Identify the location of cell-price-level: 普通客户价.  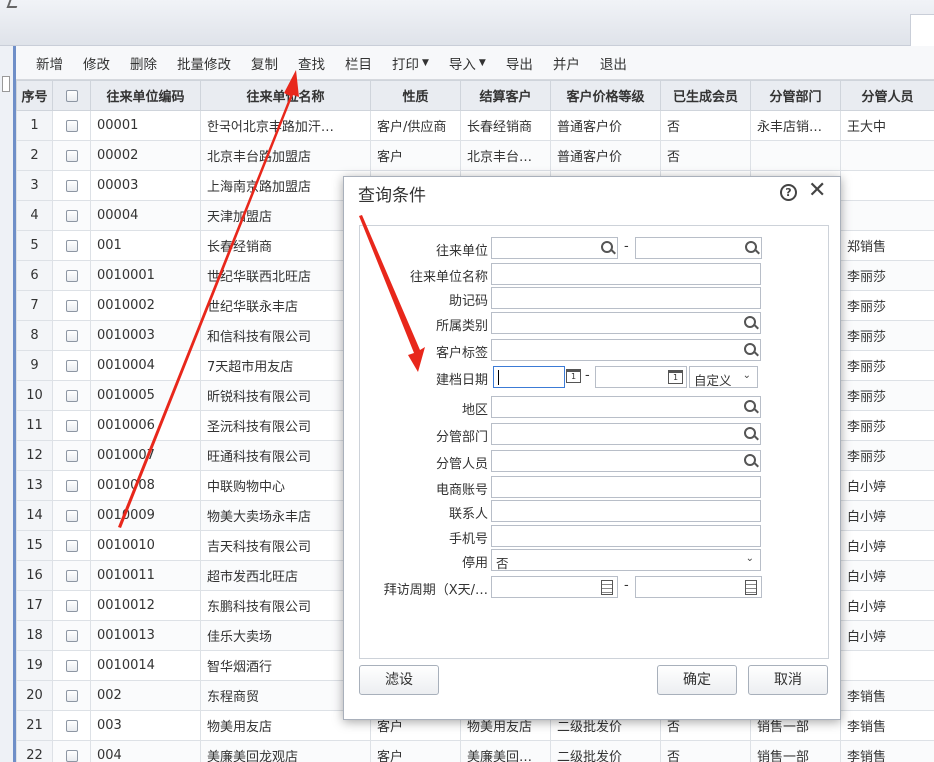
(605, 155).